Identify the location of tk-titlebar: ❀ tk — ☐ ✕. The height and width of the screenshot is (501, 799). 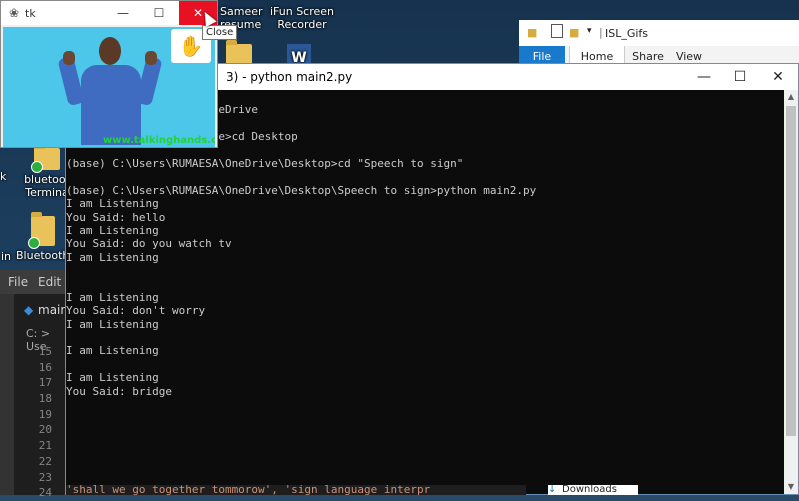
(109, 13).